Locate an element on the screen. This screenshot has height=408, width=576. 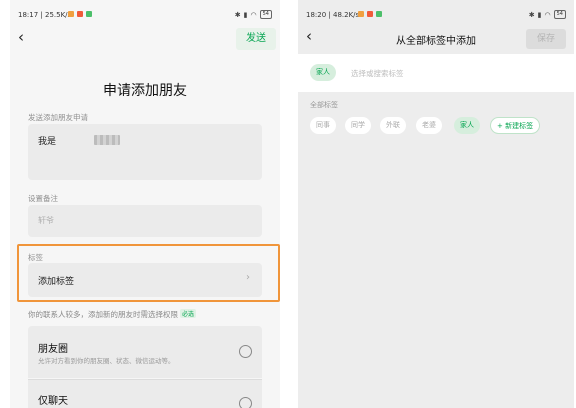
all-tags-label: 全部标签 is located at coordinates (324, 105).